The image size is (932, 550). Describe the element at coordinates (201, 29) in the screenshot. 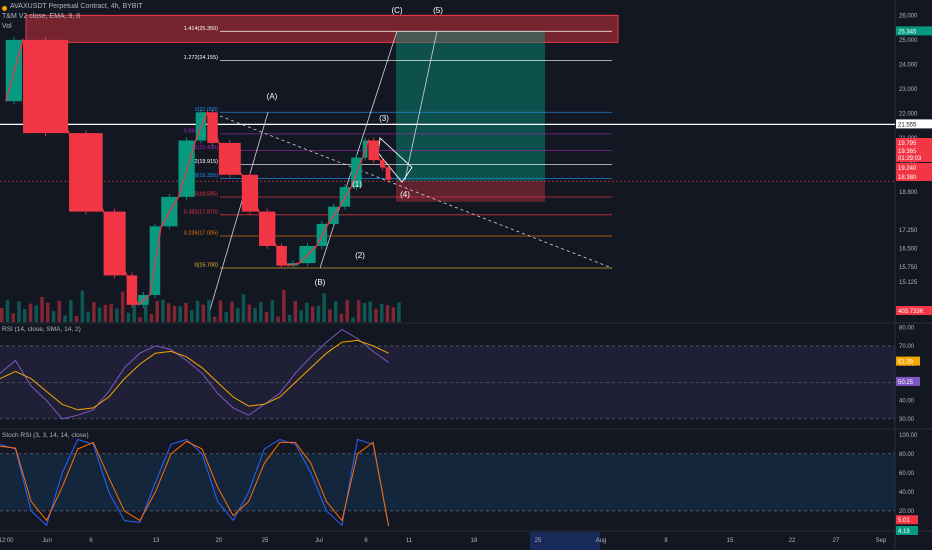

I see `fib-level-label: 1.414(25.350)` at that location.